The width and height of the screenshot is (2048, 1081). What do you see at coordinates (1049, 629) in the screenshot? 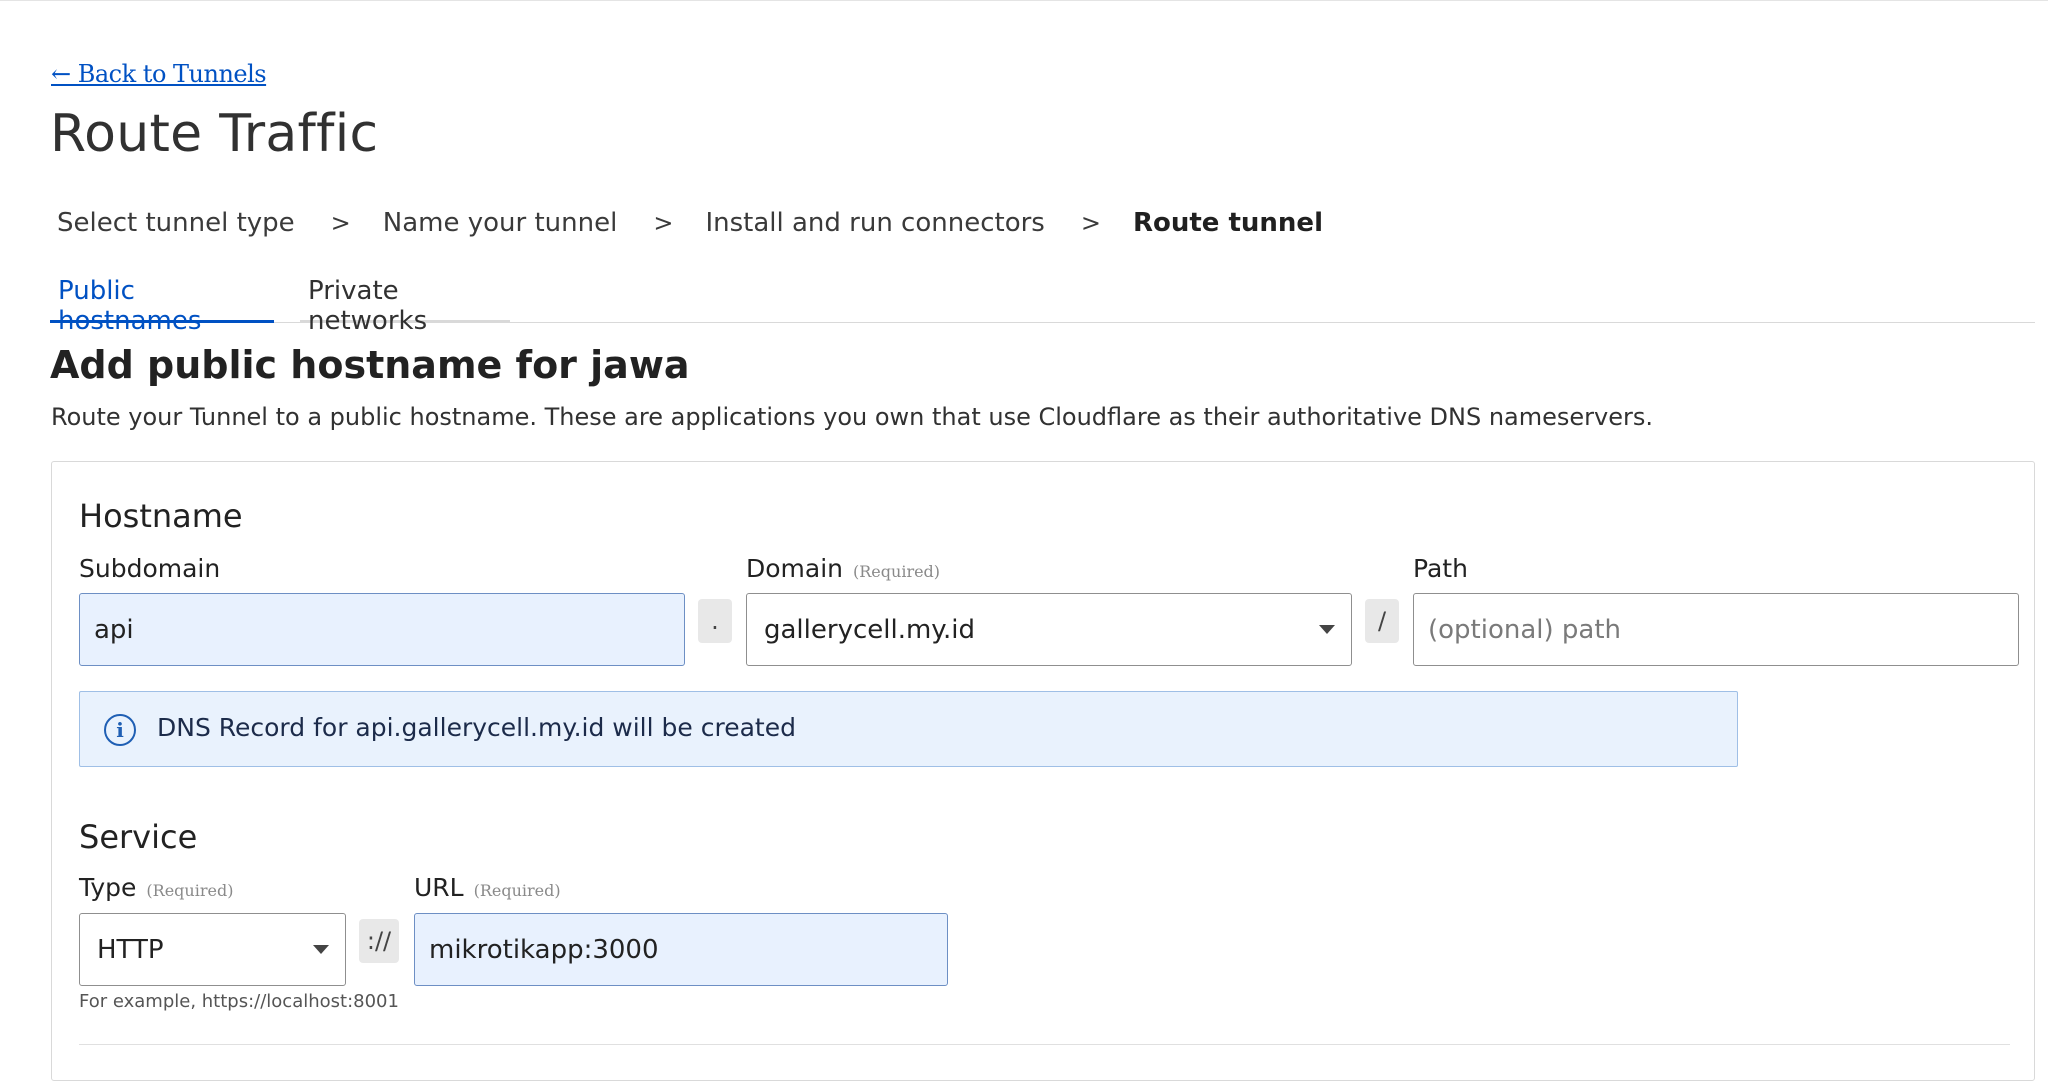
I see `domain-select: gallerycell.my.id` at bounding box center [1049, 629].